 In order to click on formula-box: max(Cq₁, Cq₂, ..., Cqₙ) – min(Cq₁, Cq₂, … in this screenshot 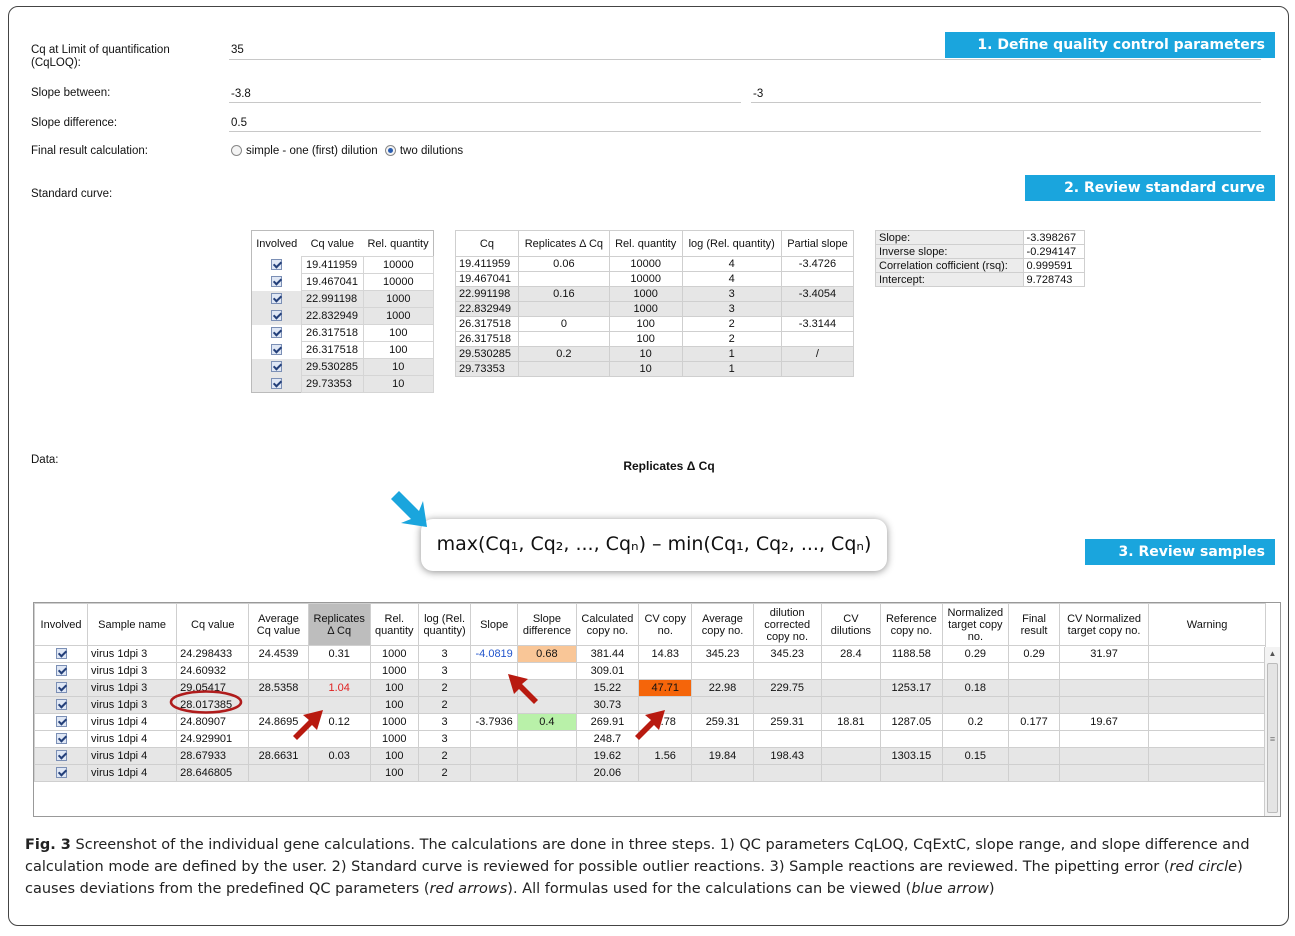, I will do `click(654, 545)`.